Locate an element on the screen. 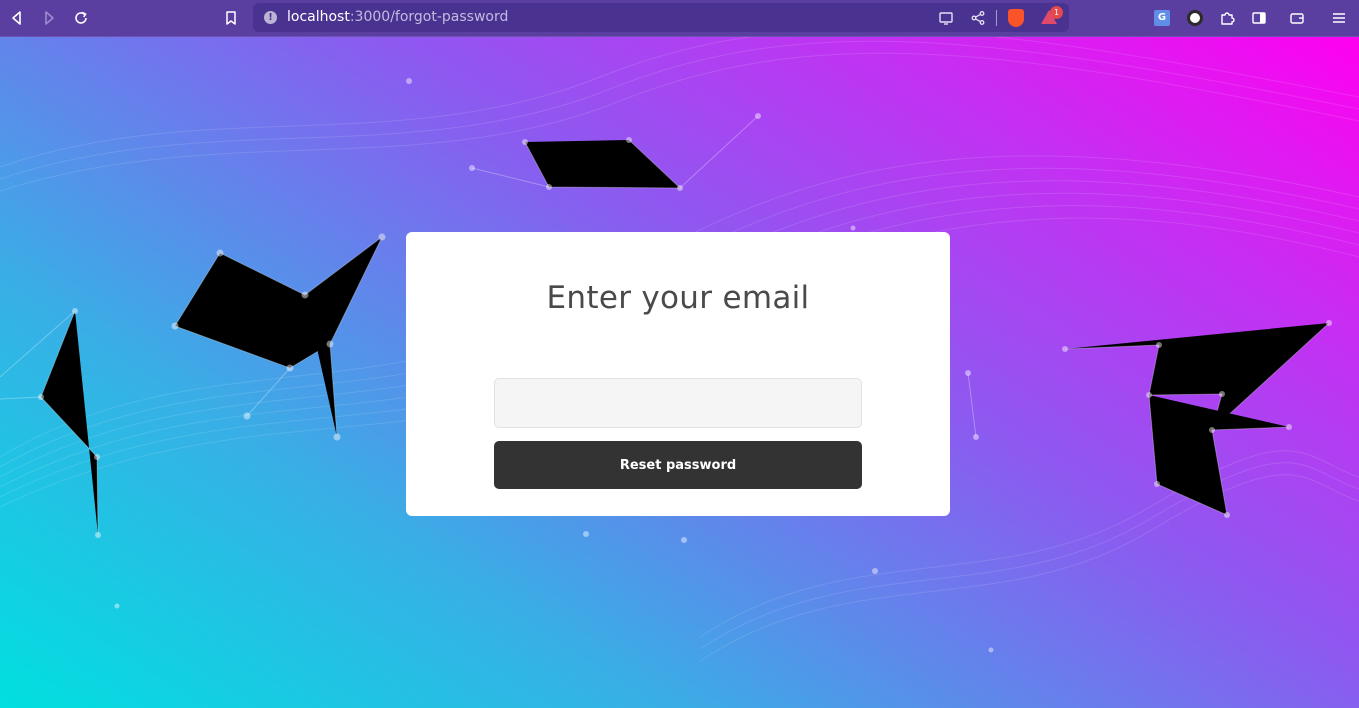 The image size is (1359, 708). menu-icon is located at coordinates (1339, 18).